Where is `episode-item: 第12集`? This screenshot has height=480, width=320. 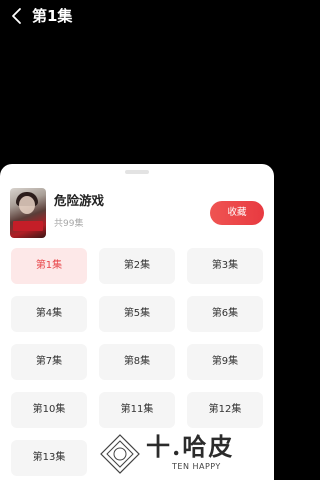
episode-item: 第12集 is located at coordinates (225, 410).